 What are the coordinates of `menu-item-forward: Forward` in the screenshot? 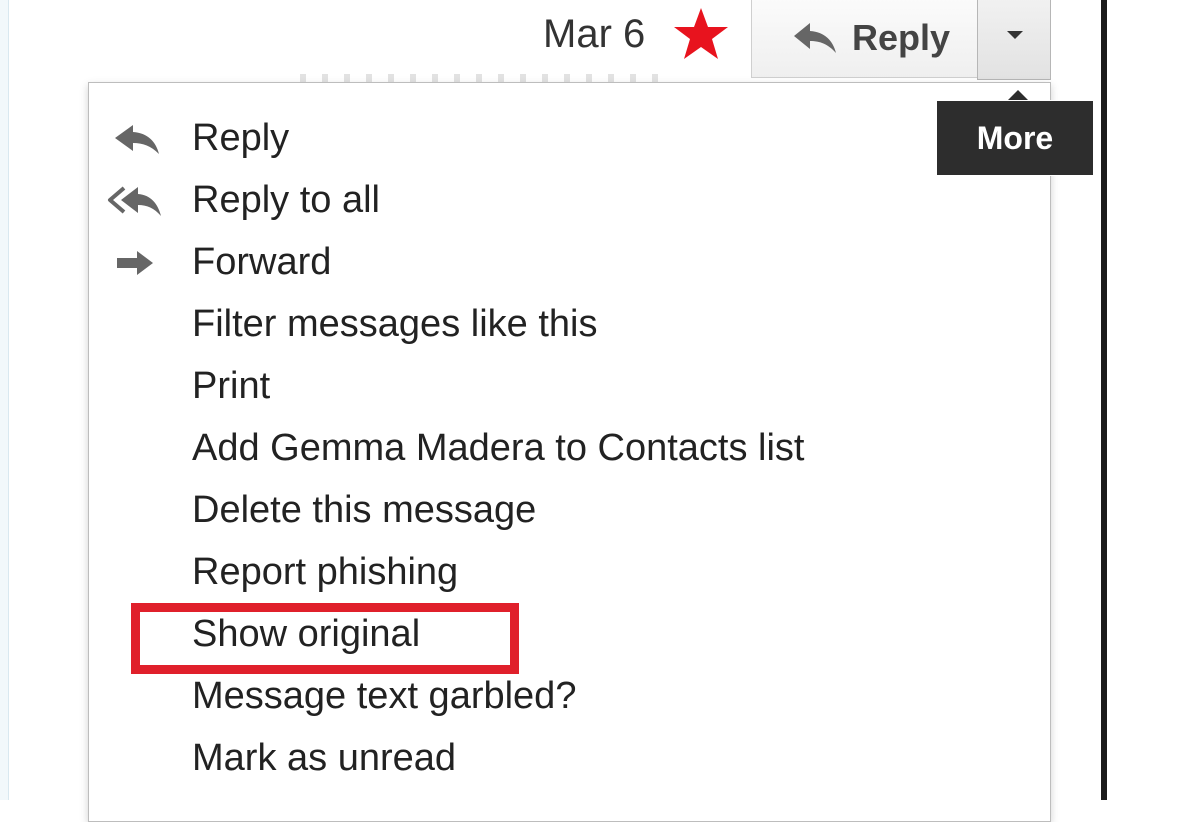 It's located at (569, 262).